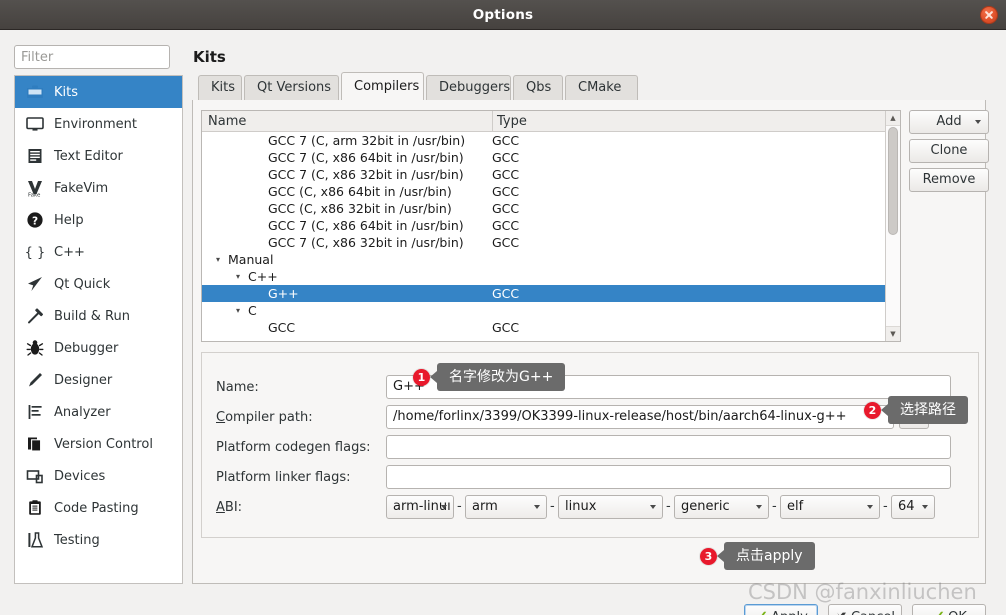 The height and width of the screenshot is (615, 1006). What do you see at coordinates (766, 556) in the screenshot?
I see `annotation-callout-3: 点击apply` at bounding box center [766, 556].